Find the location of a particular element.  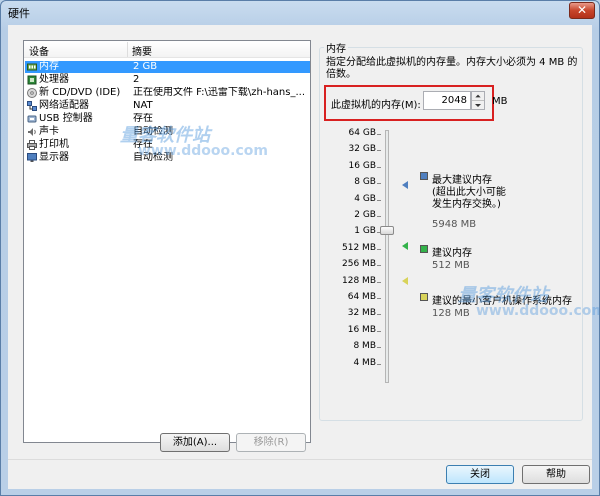

max-recommended-note: (超出此大小可能 发生内存交换。) is located at coordinates (469, 198).